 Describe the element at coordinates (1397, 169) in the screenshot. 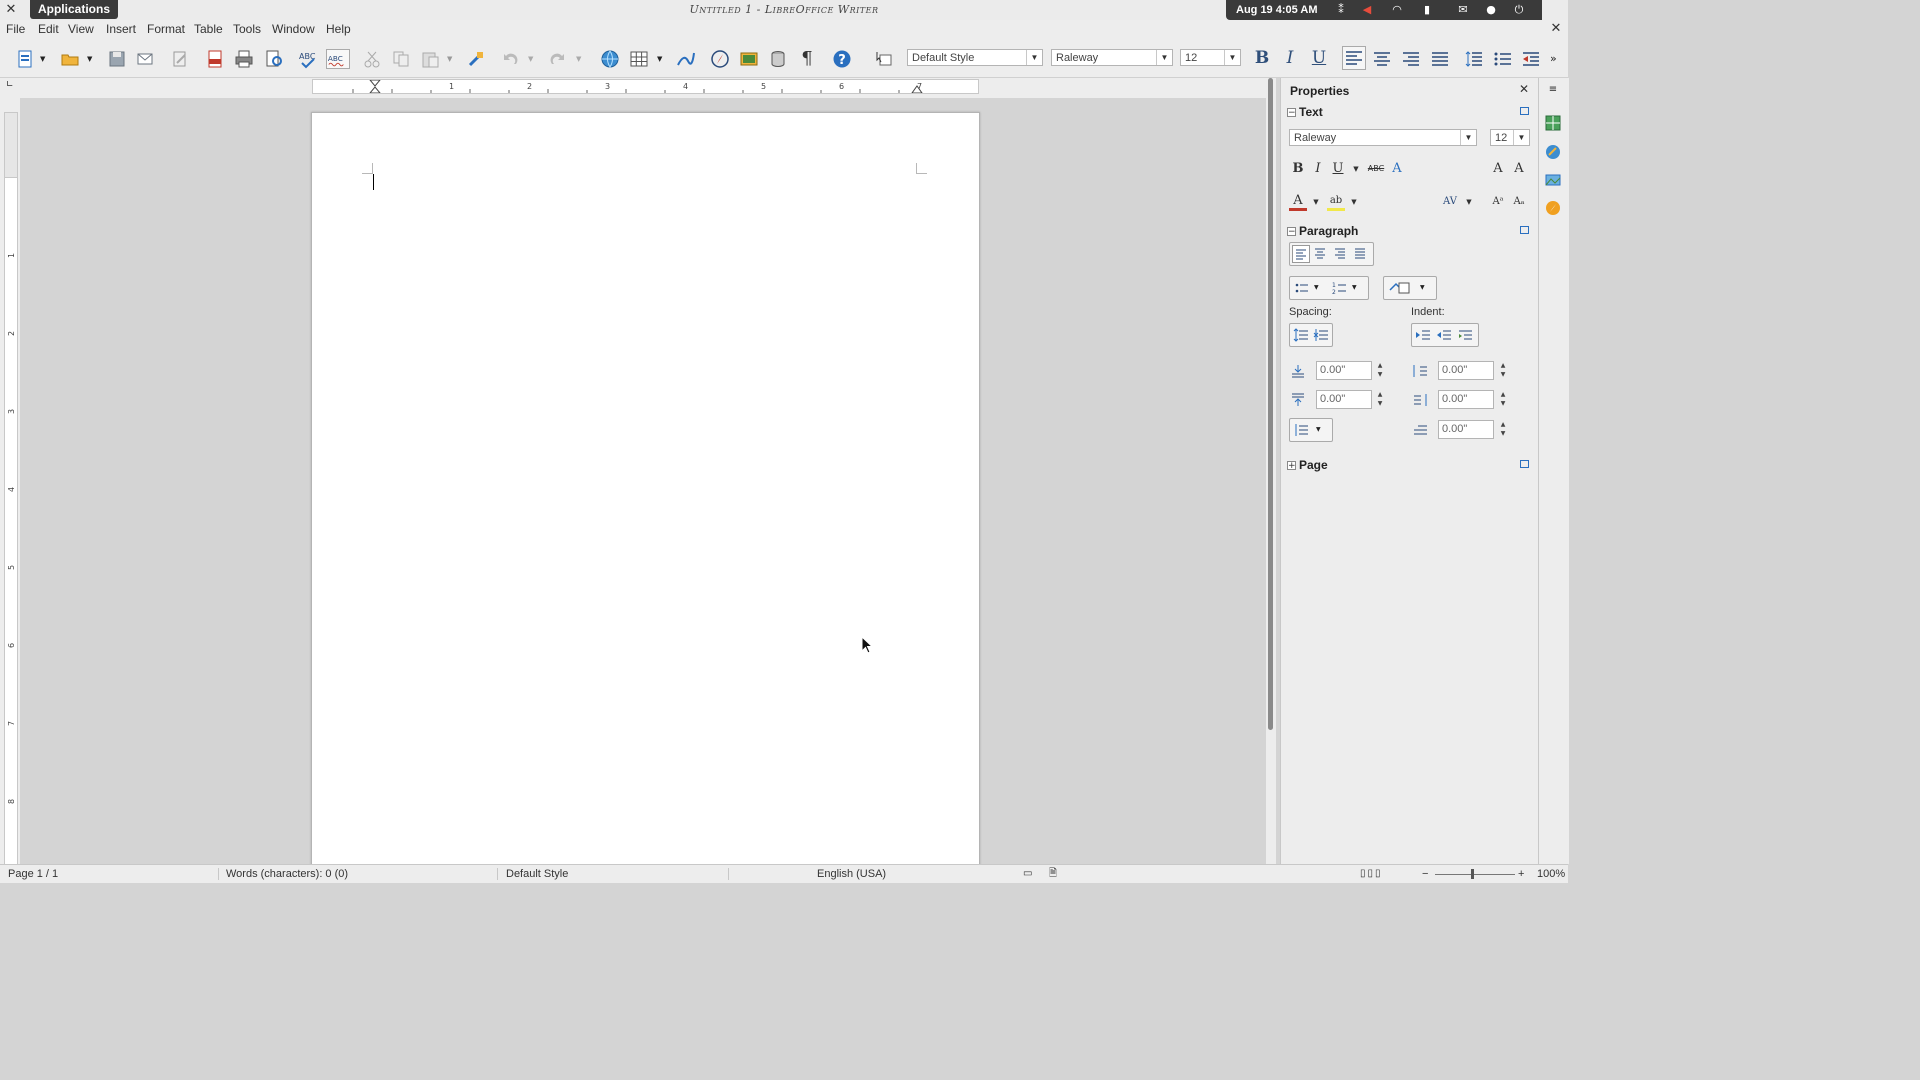

I see `shadow-icon: A` at that location.